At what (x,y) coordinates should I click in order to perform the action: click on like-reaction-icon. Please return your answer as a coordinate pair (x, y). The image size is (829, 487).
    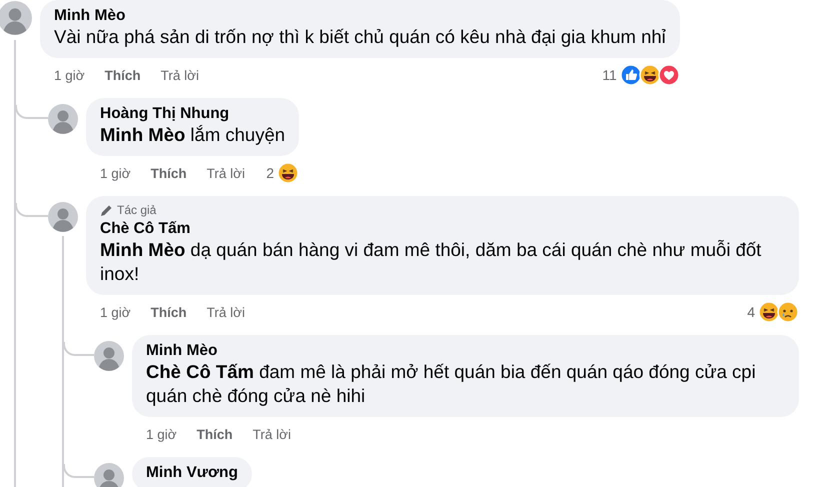
    Looking at the image, I should click on (631, 75).